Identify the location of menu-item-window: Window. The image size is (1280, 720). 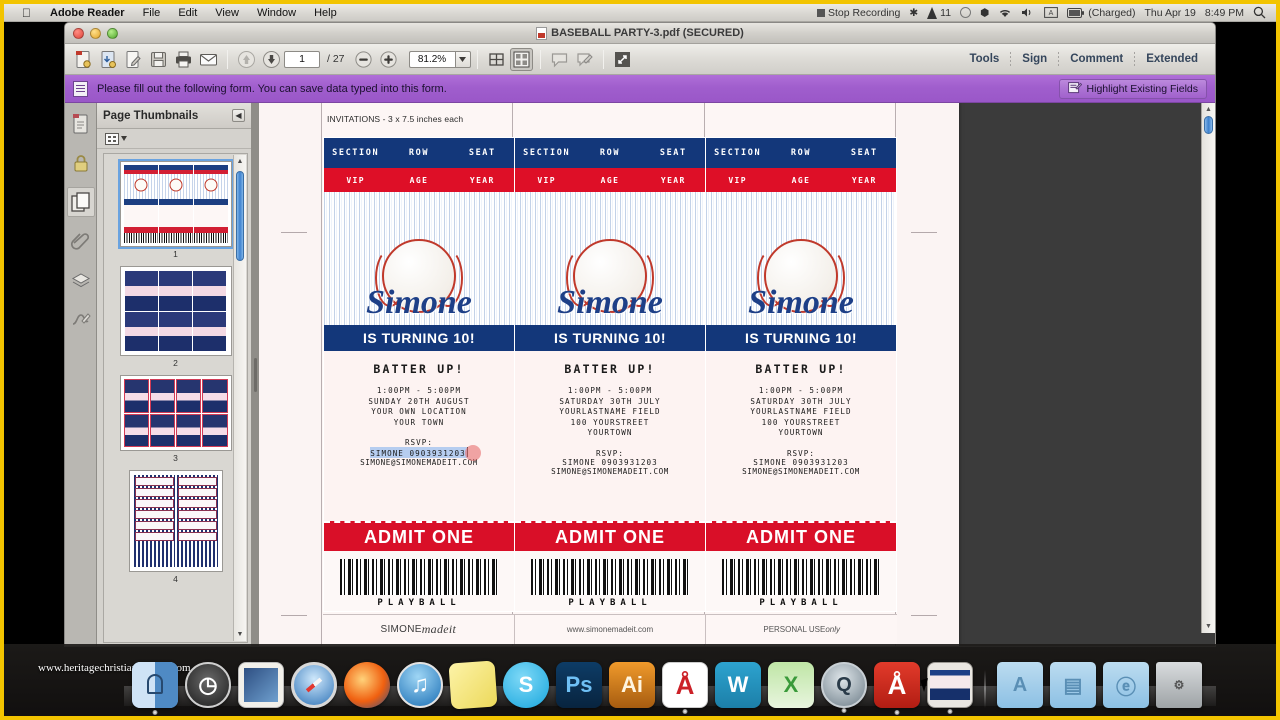
(276, 13).